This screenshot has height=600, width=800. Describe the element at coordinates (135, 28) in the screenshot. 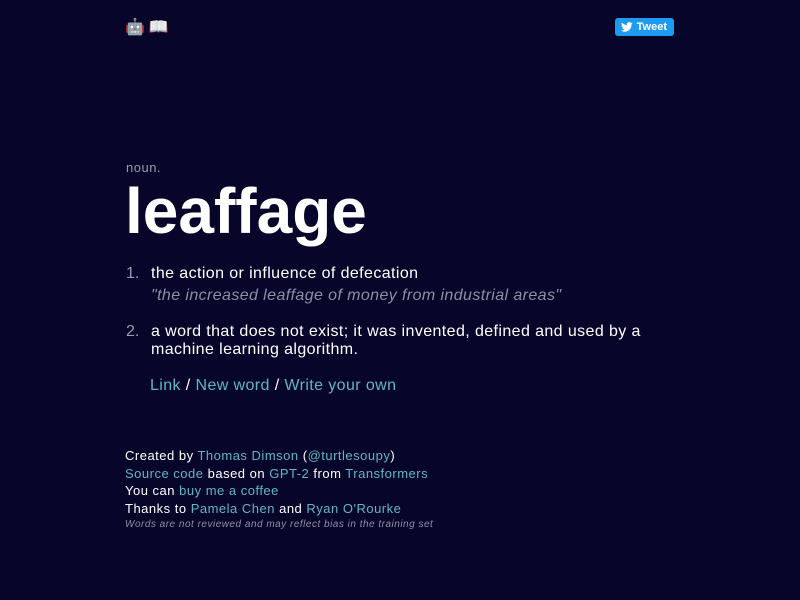

I see `robot-icon: 🤖` at that location.